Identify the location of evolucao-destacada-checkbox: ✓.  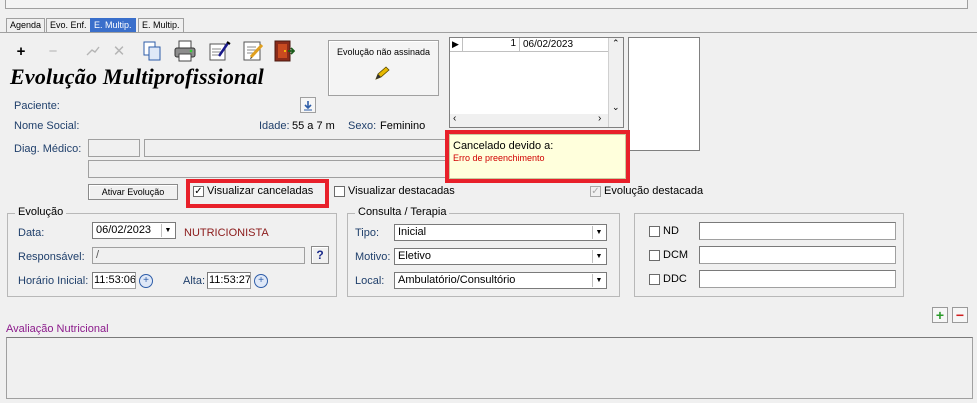
(595, 191).